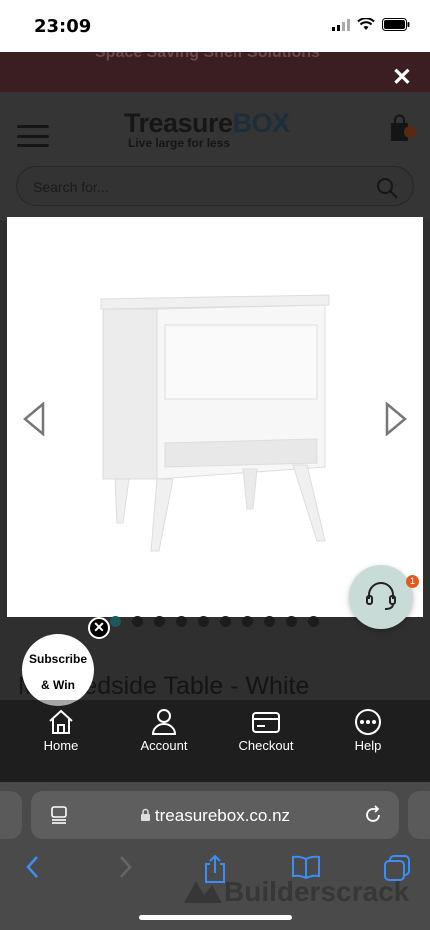  I want to click on logo-box-text: BOX, so click(261, 123).